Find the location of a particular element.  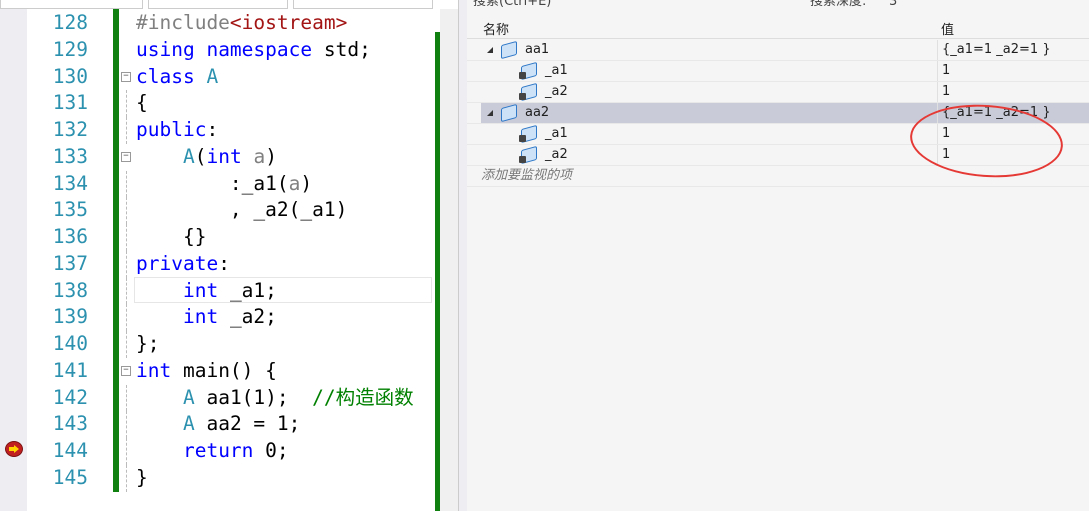

code-line: 137 private: is located at coordinates (220, 264).